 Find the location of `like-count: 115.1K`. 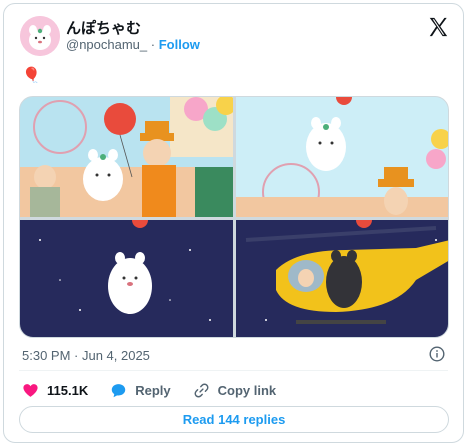

like-count: 115.1K is located at coordinates (68, 390).